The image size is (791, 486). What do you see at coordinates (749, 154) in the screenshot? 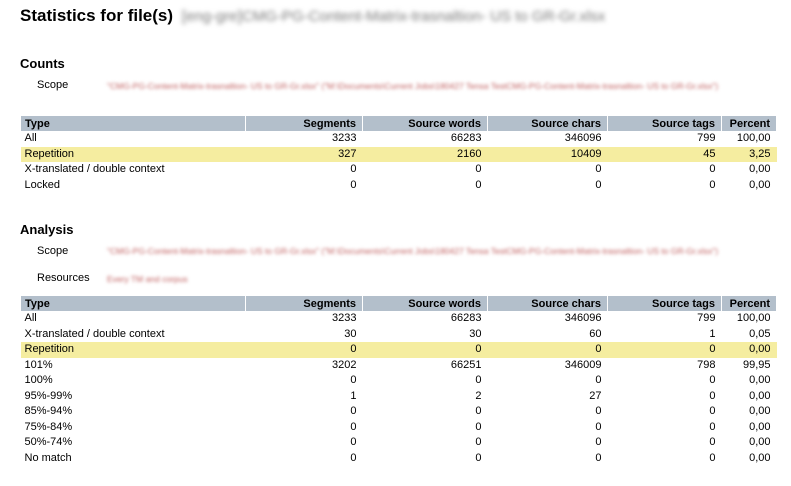
I see `value-cell: 3,25` at bounding box center [749, 154].